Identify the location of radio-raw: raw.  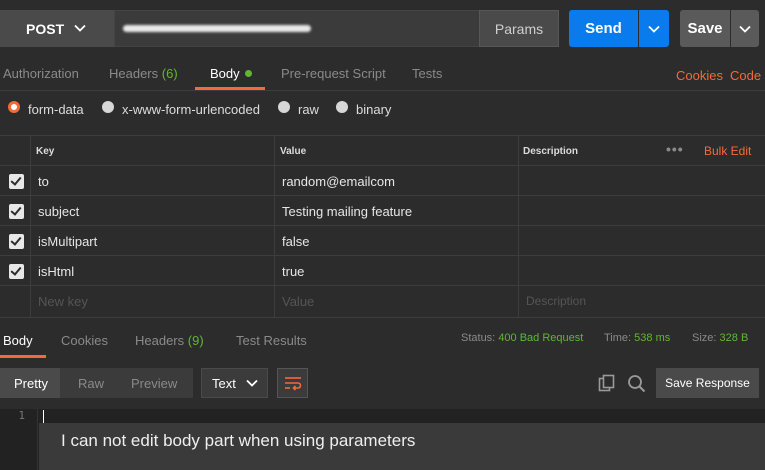
(298, 108).